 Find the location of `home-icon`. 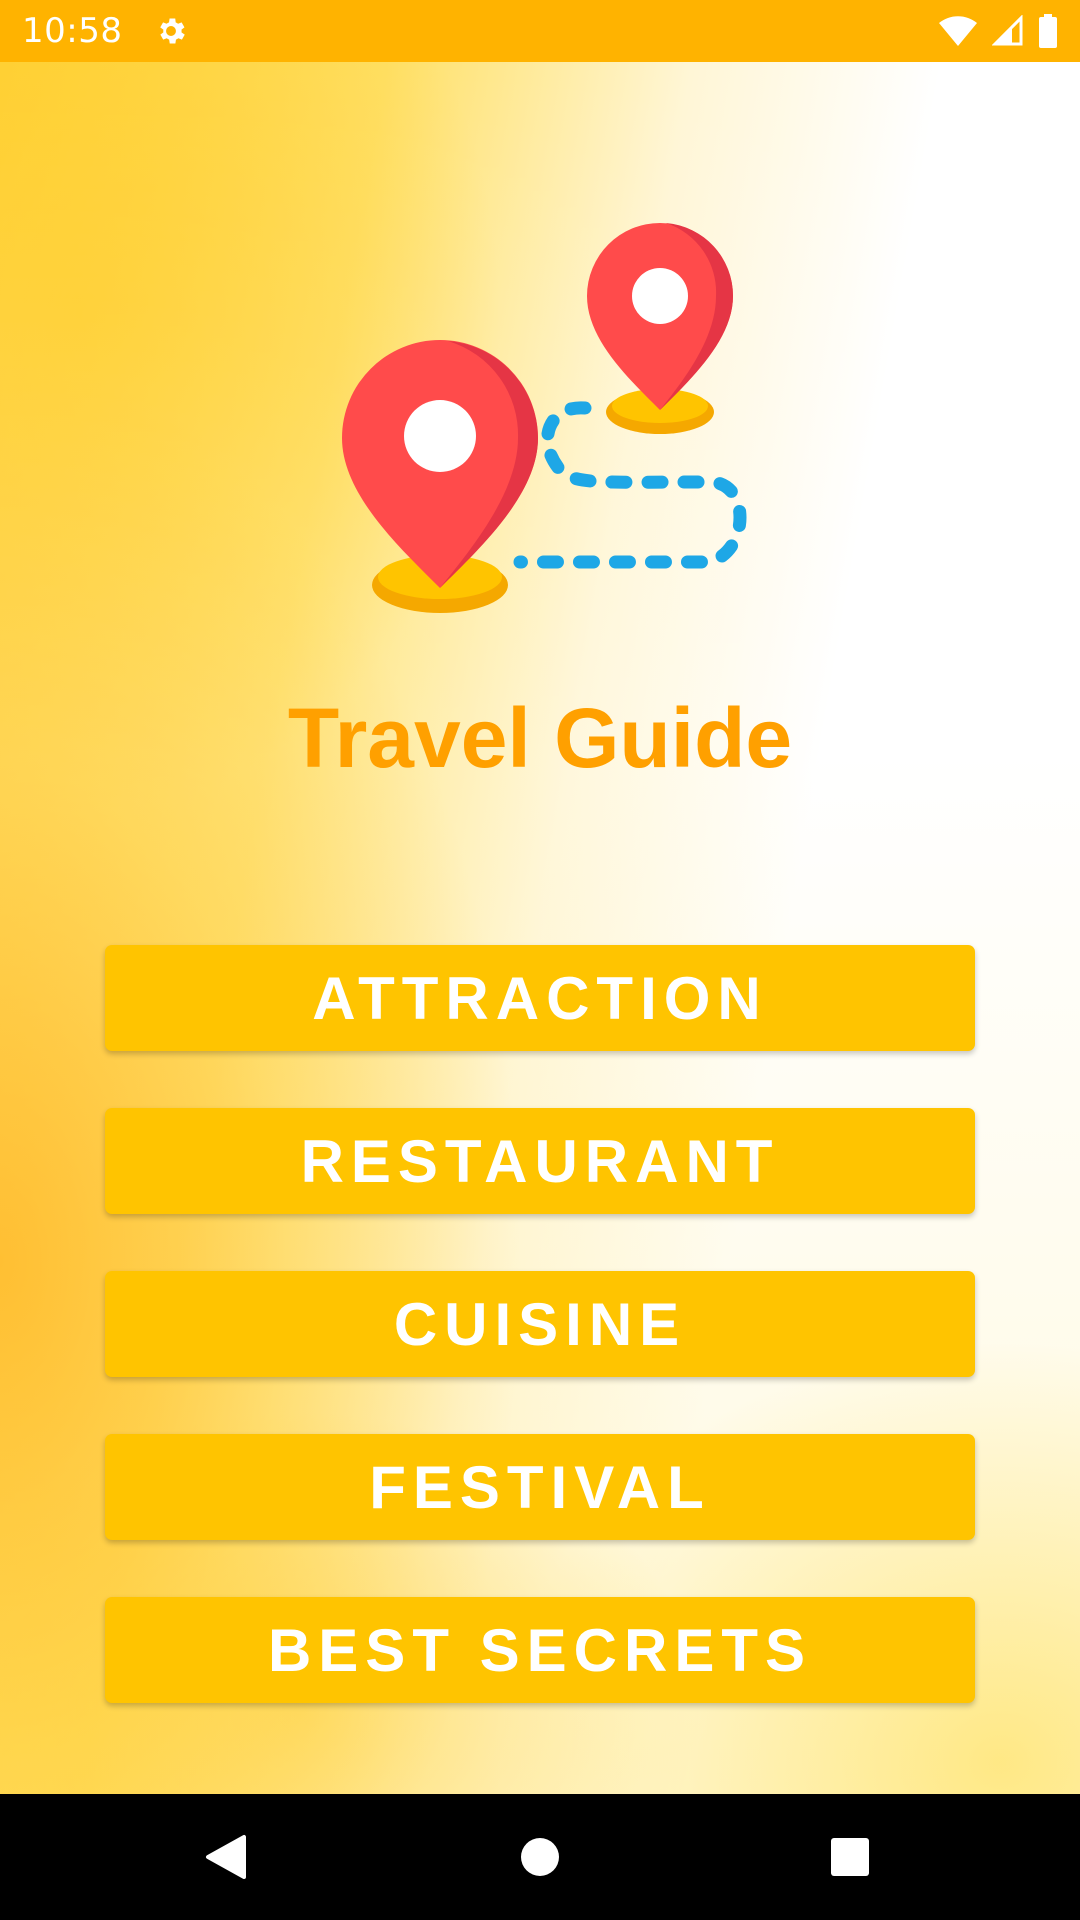

home-icon is located at coordinates (540, 1857).